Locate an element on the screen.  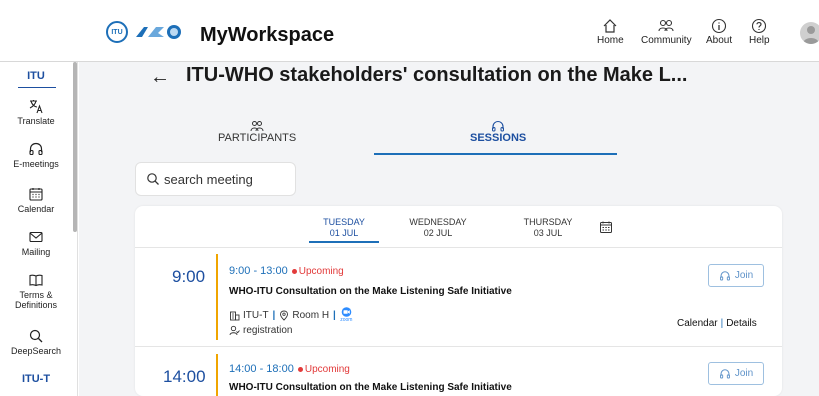
session-room: Room H is located at coordinates (311, 315).